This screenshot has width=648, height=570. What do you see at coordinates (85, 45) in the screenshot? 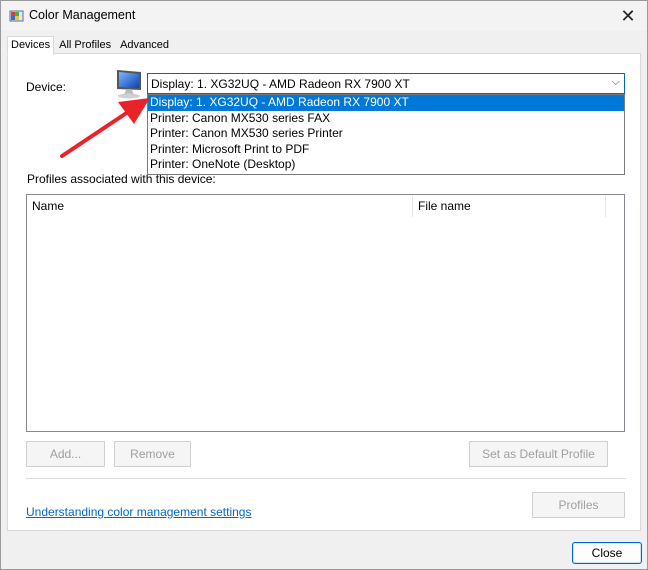
I see `tab-all-profiles: All Profiles` at bounding box center [85, 45].